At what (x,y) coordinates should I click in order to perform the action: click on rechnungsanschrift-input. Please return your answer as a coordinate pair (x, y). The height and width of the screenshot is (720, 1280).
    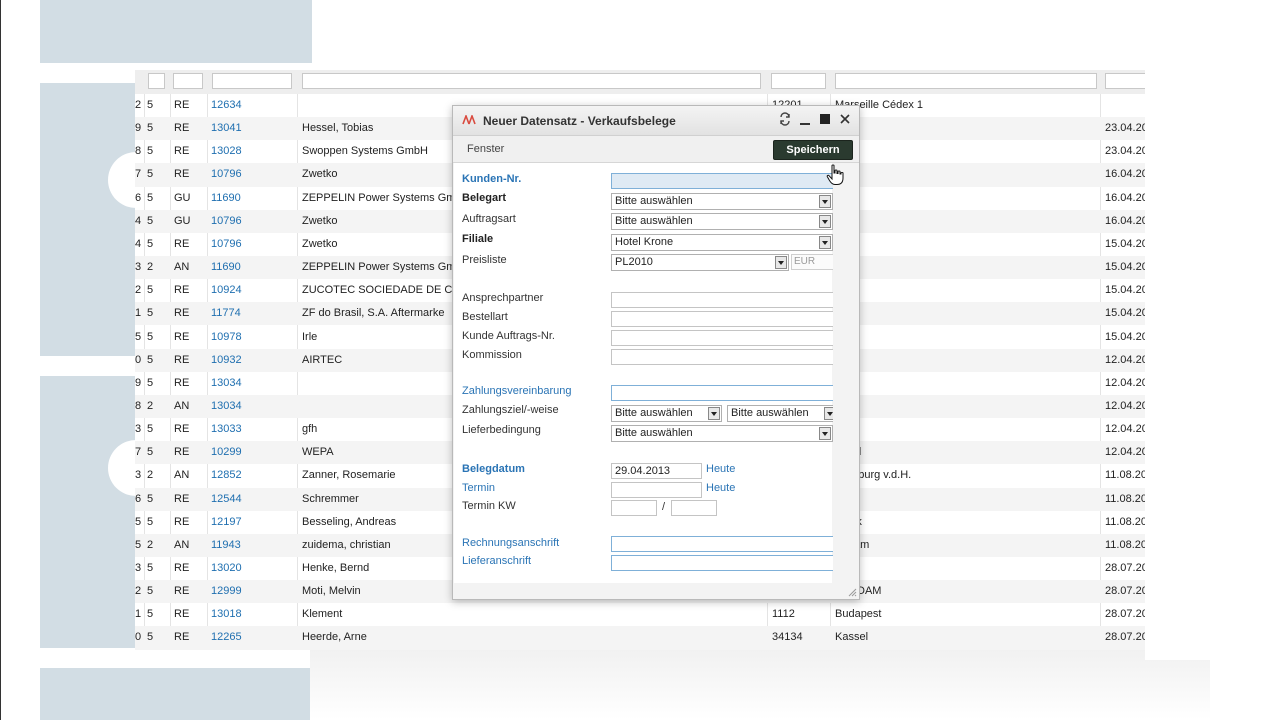
    Looking at the image, I should click on (723, 544).